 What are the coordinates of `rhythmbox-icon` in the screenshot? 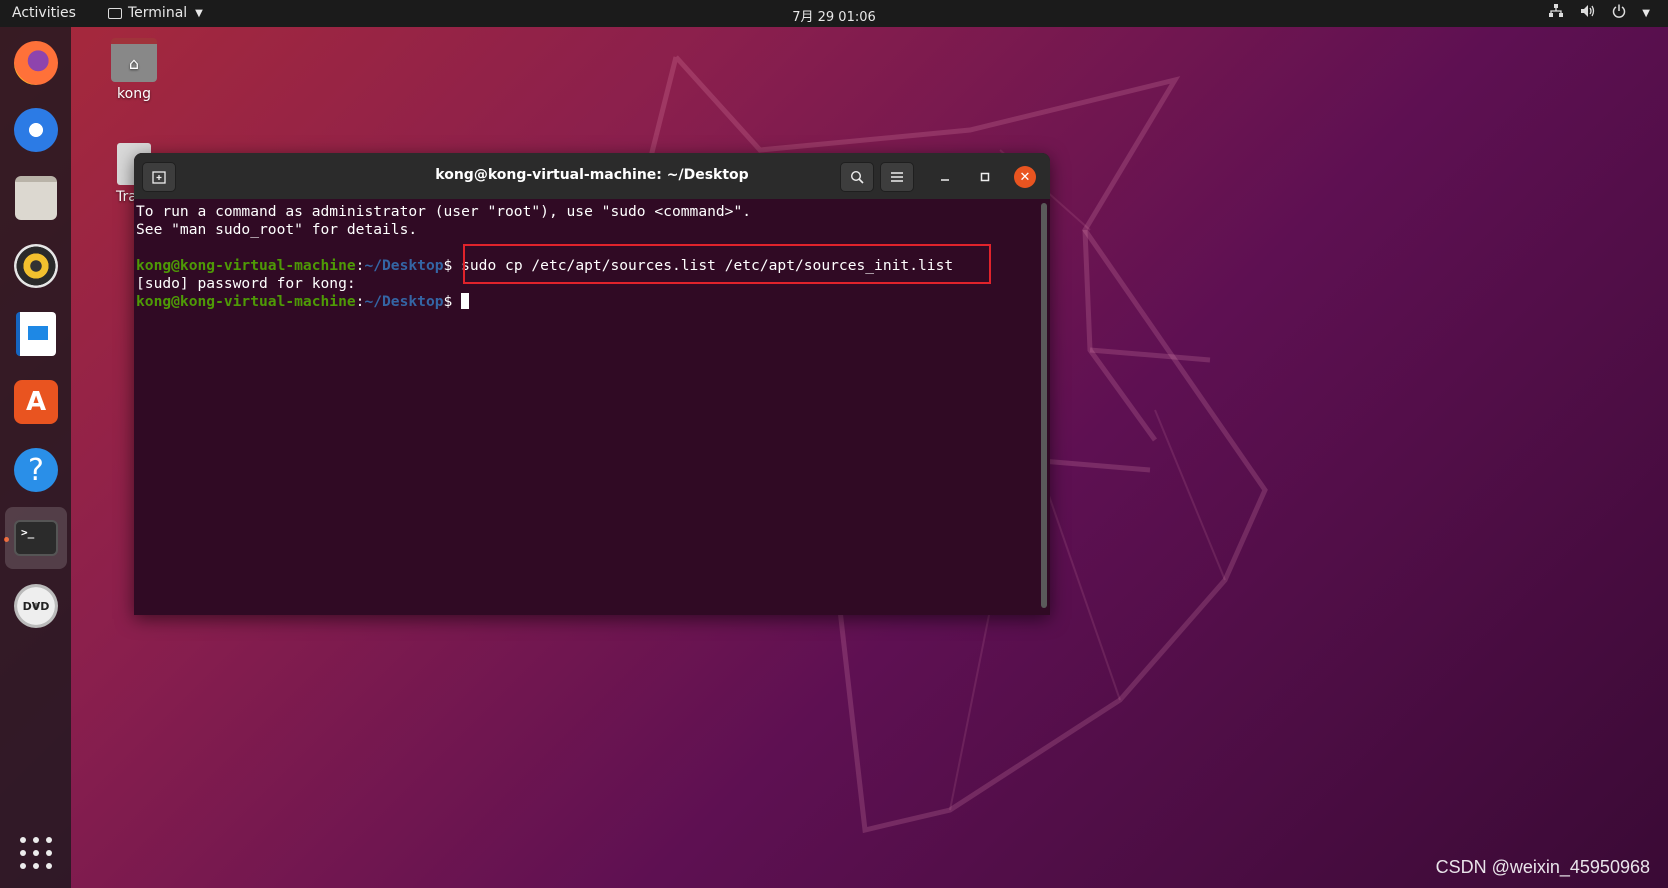 It's located at (36, 266).